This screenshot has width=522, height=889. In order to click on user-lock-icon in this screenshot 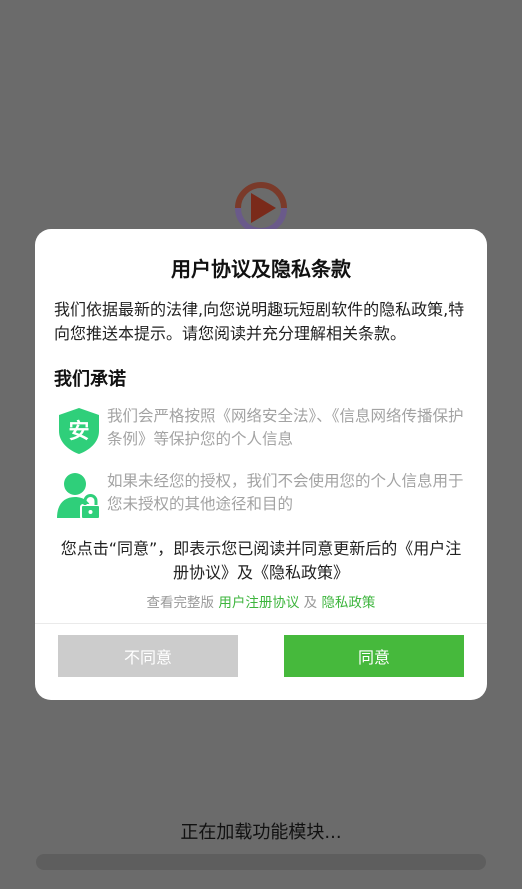, I will do `click(79, 495)`.